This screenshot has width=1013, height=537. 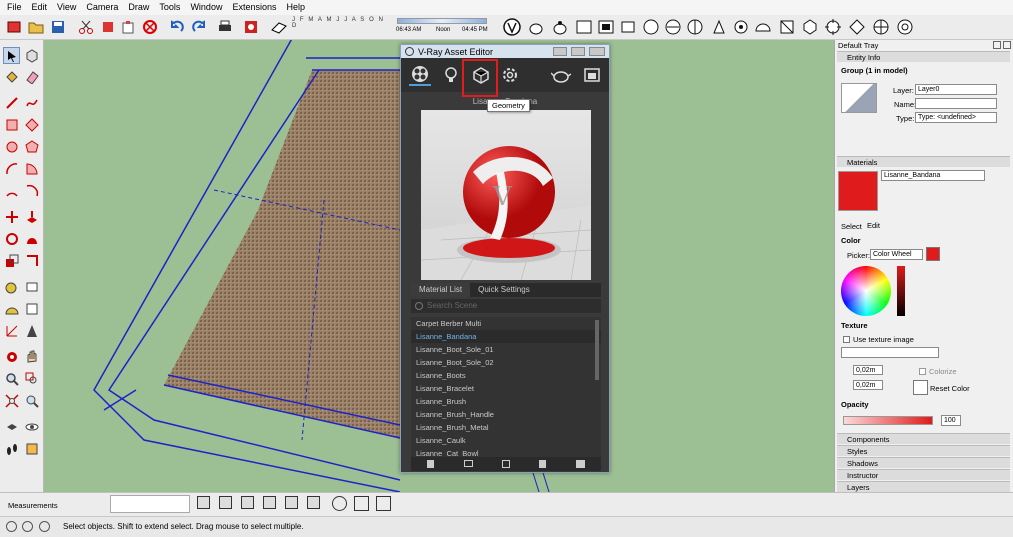 What do you see at coordinates (923, 474) in the screenshot?
I see `instructor-header: Instructor` at bounding box center [923, 474].